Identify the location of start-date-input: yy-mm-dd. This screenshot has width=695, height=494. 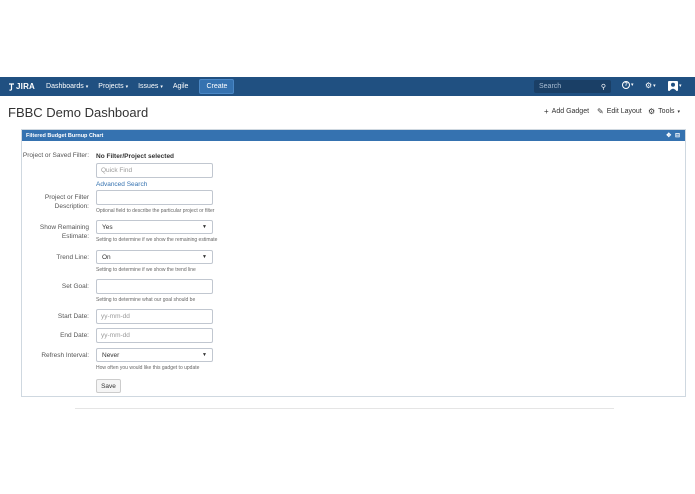
(154, 316).